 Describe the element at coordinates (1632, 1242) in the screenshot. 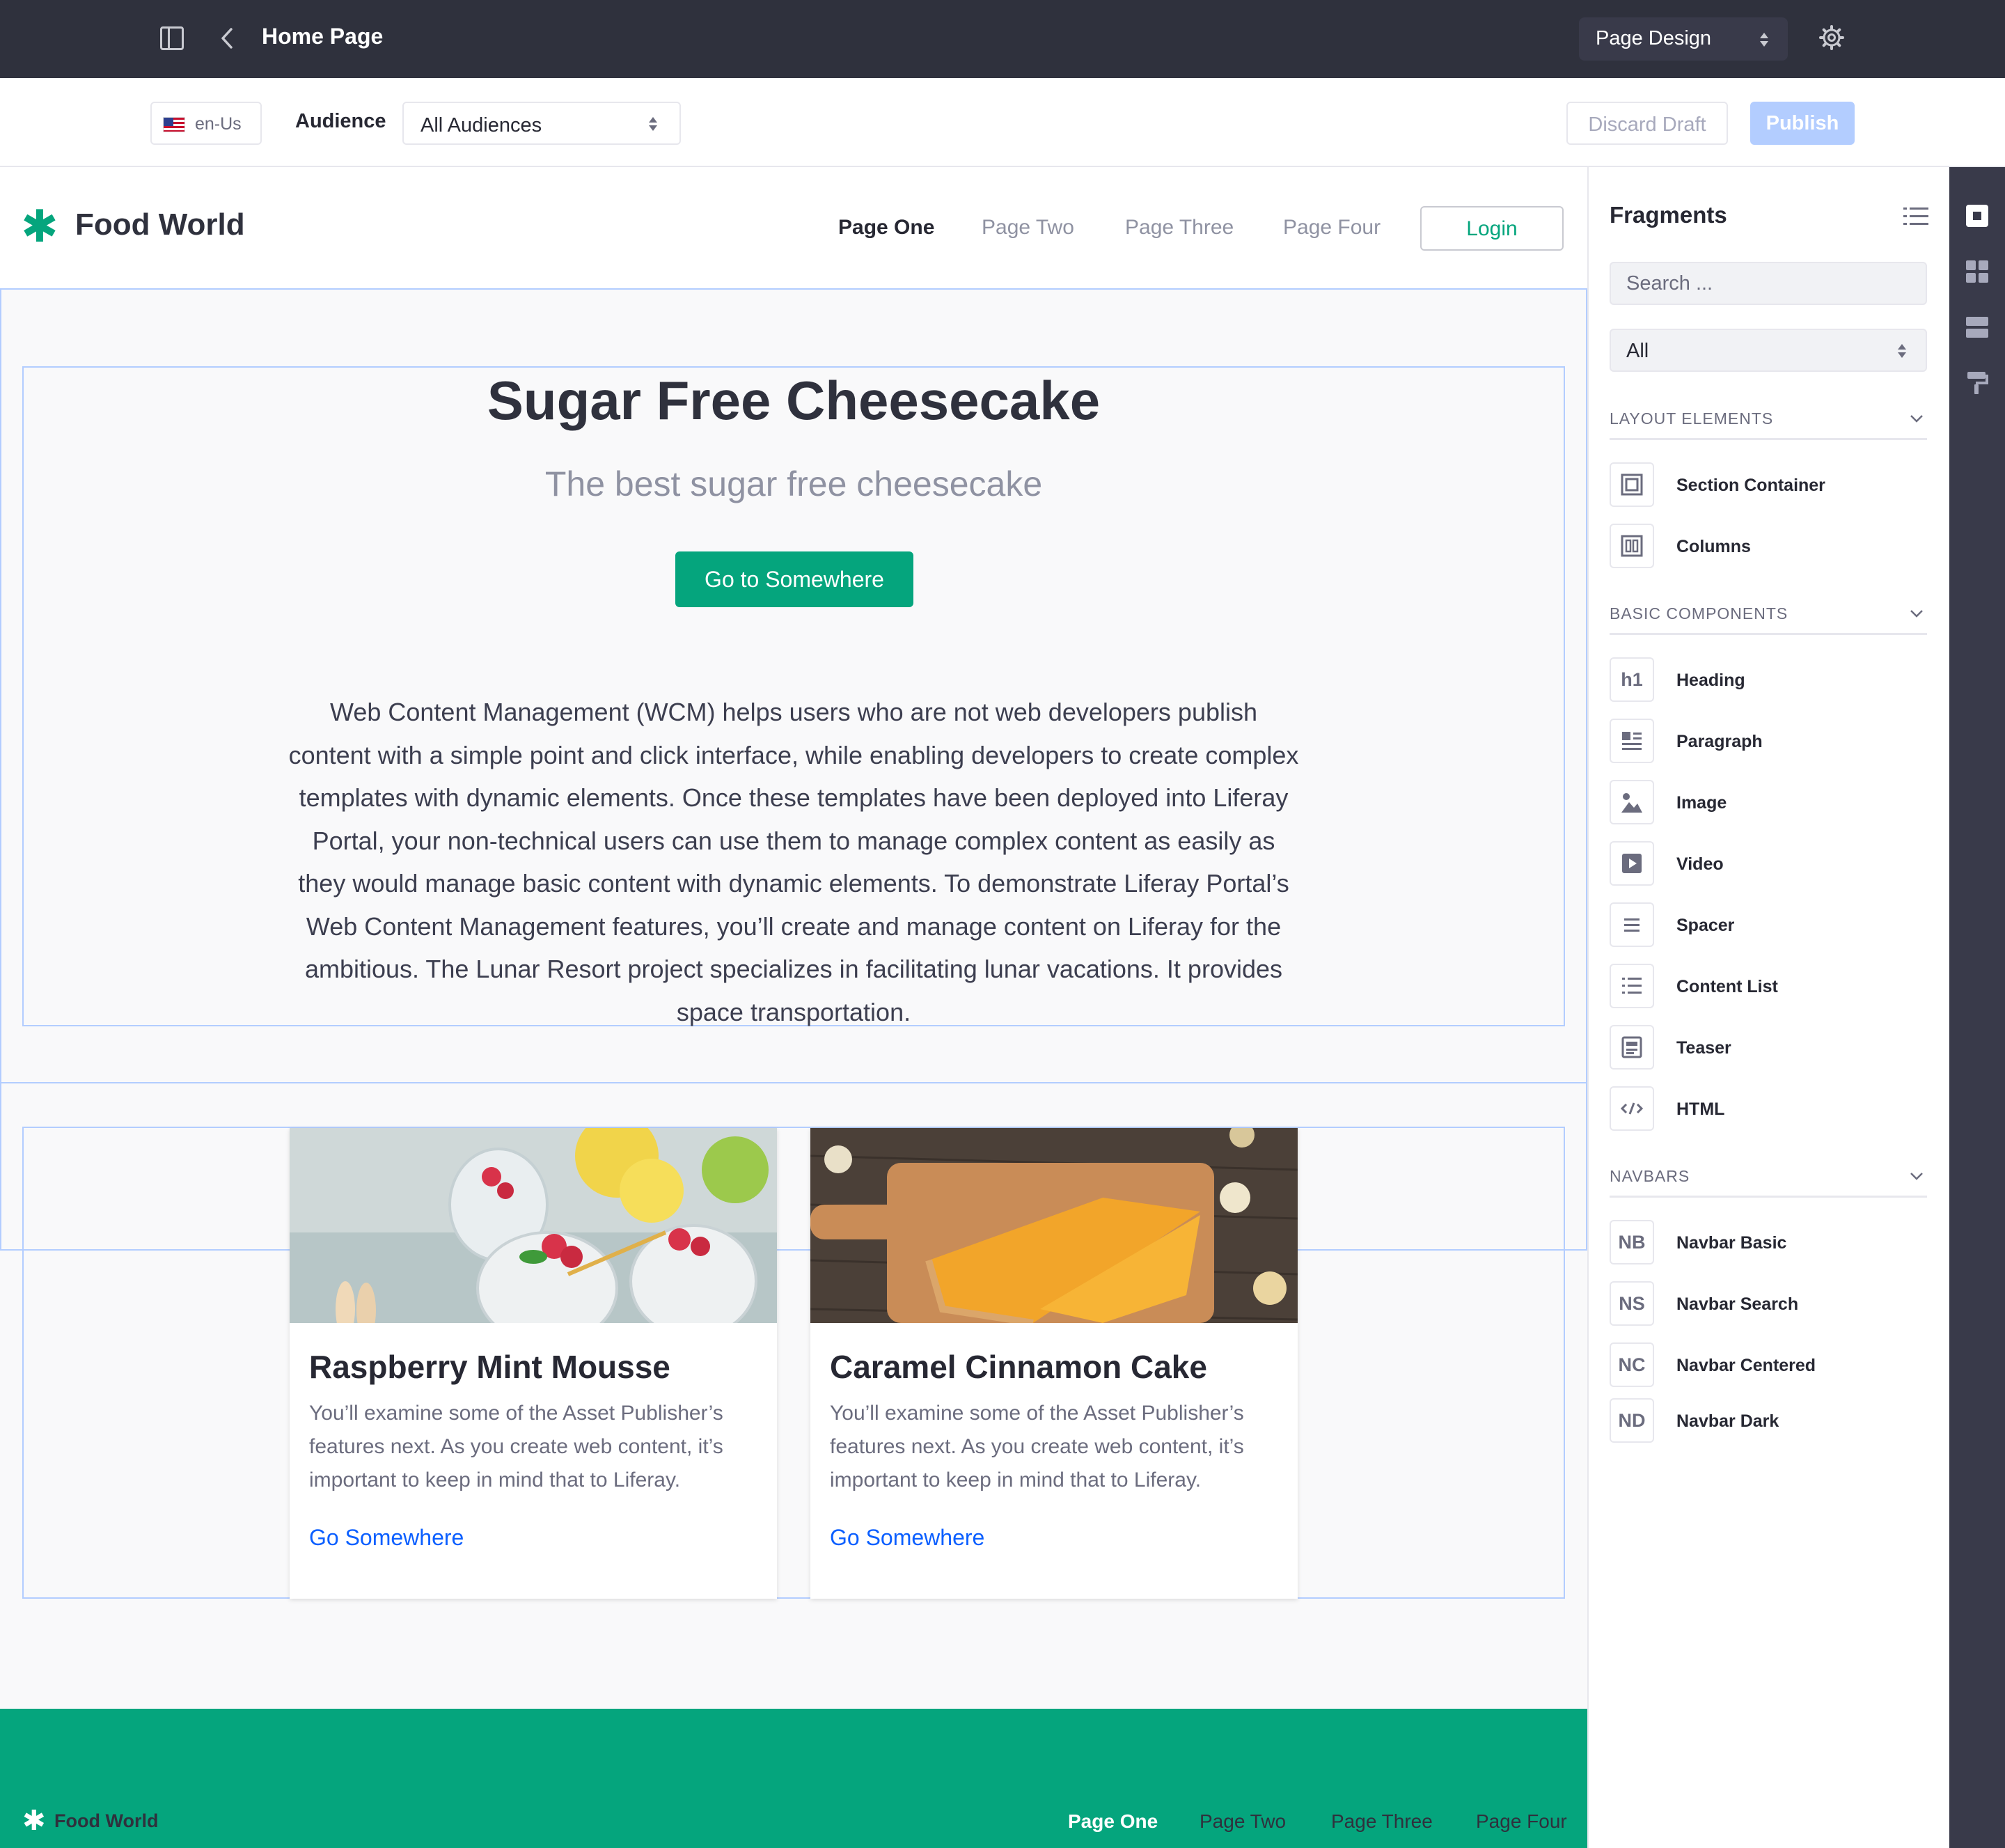

I see `navbar-basic-icon: NB` at that location.